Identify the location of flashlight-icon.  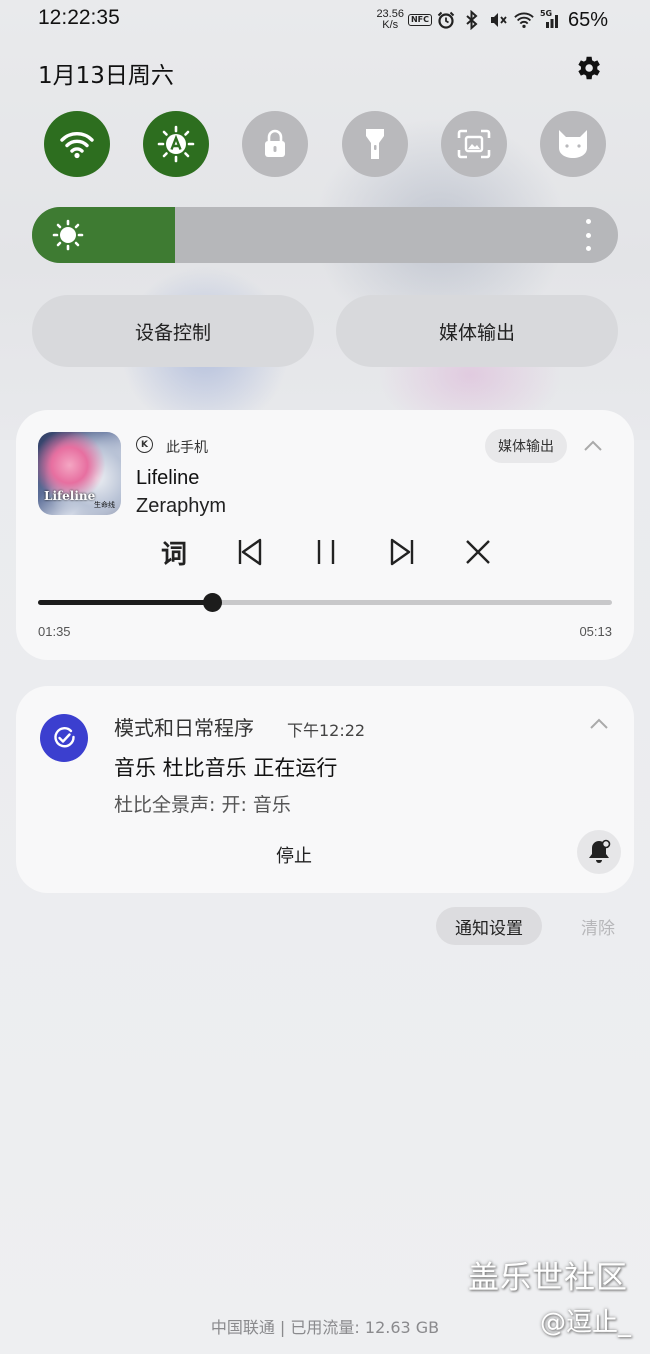
(374, 144).